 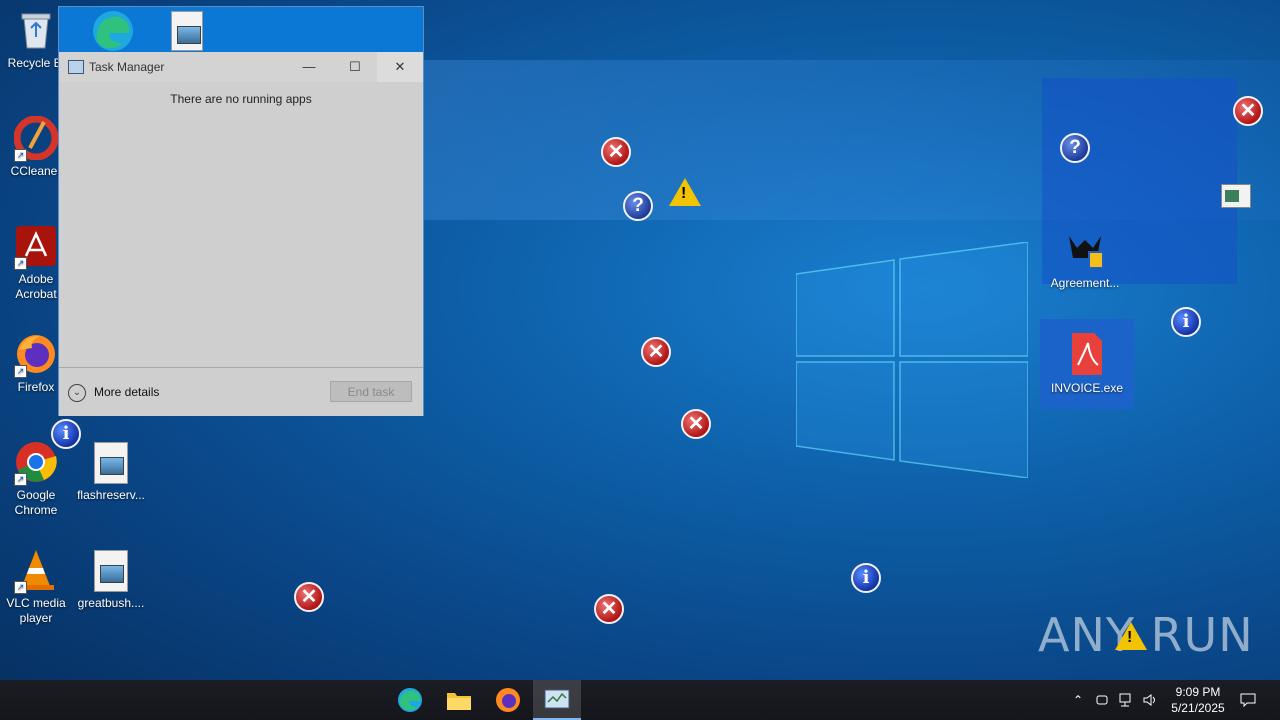 I want to click on task-manager-icon, so click(x=557, y=699).